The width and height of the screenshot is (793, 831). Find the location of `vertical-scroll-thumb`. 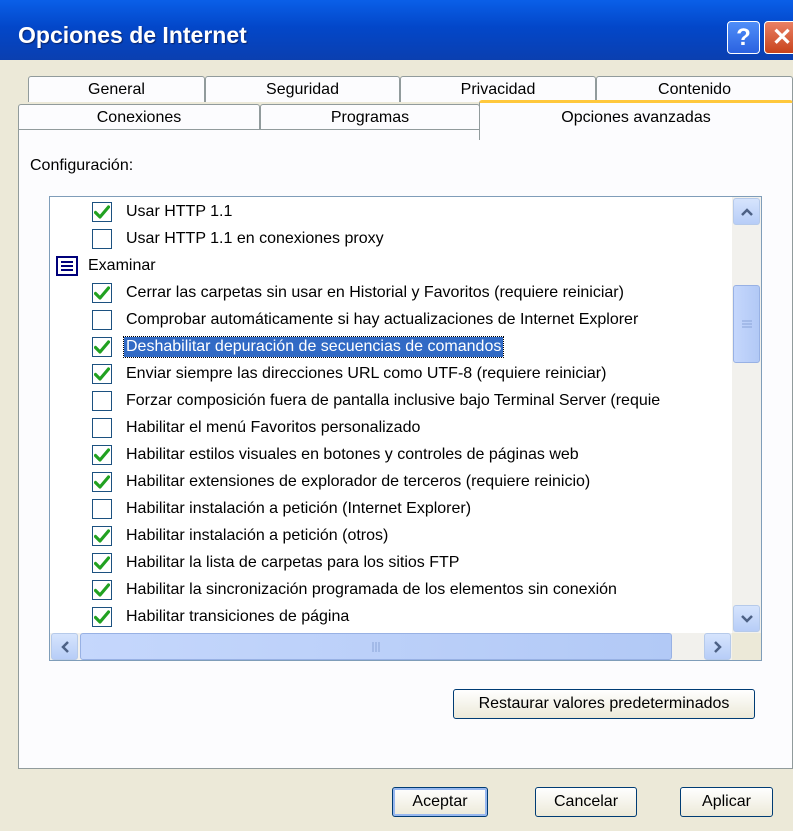

vertical-scroll-thumb is located at coordinates (746, 324).